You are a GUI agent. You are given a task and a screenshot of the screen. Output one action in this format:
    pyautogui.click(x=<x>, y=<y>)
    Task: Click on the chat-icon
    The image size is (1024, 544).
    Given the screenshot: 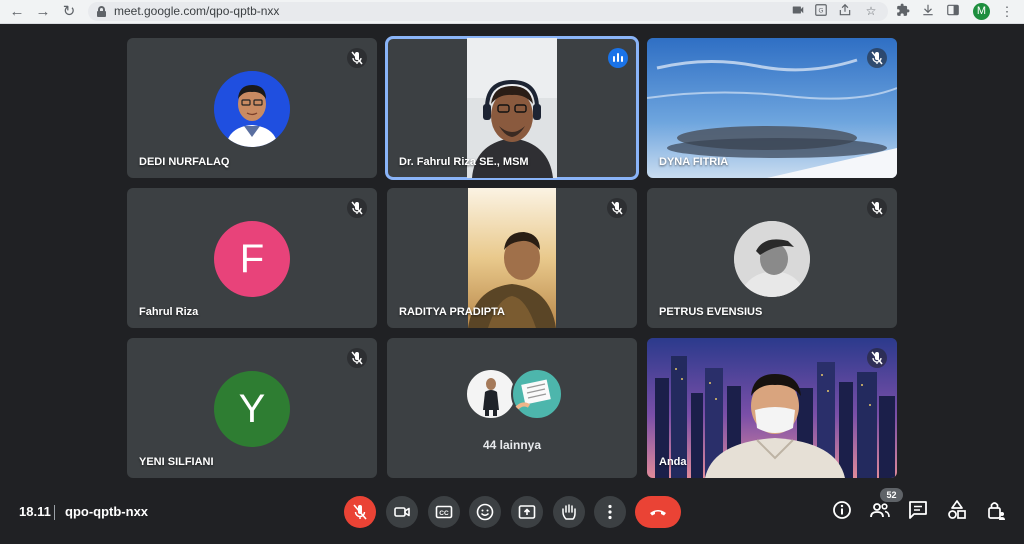 What is the action you would take?
    pyautogui.click(x=918, y=510)
    